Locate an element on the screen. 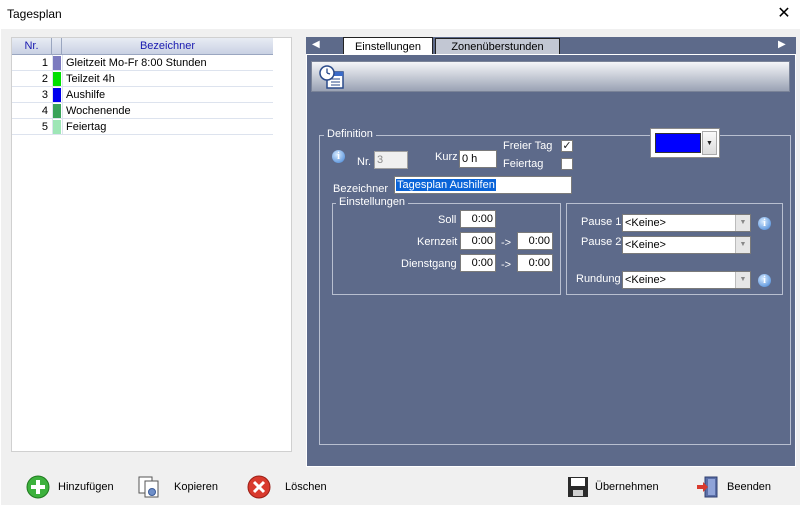 The height and width of the screenshot is (506, 801). add-button: Hinzufügen is located at coordinates (71, 488).